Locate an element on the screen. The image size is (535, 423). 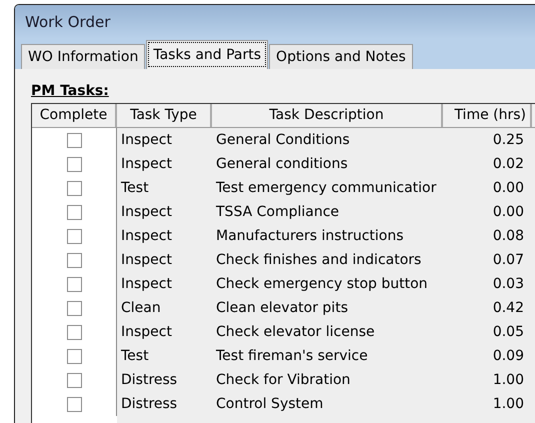
tab: Options and Notes is located at coordinates (341, 56).